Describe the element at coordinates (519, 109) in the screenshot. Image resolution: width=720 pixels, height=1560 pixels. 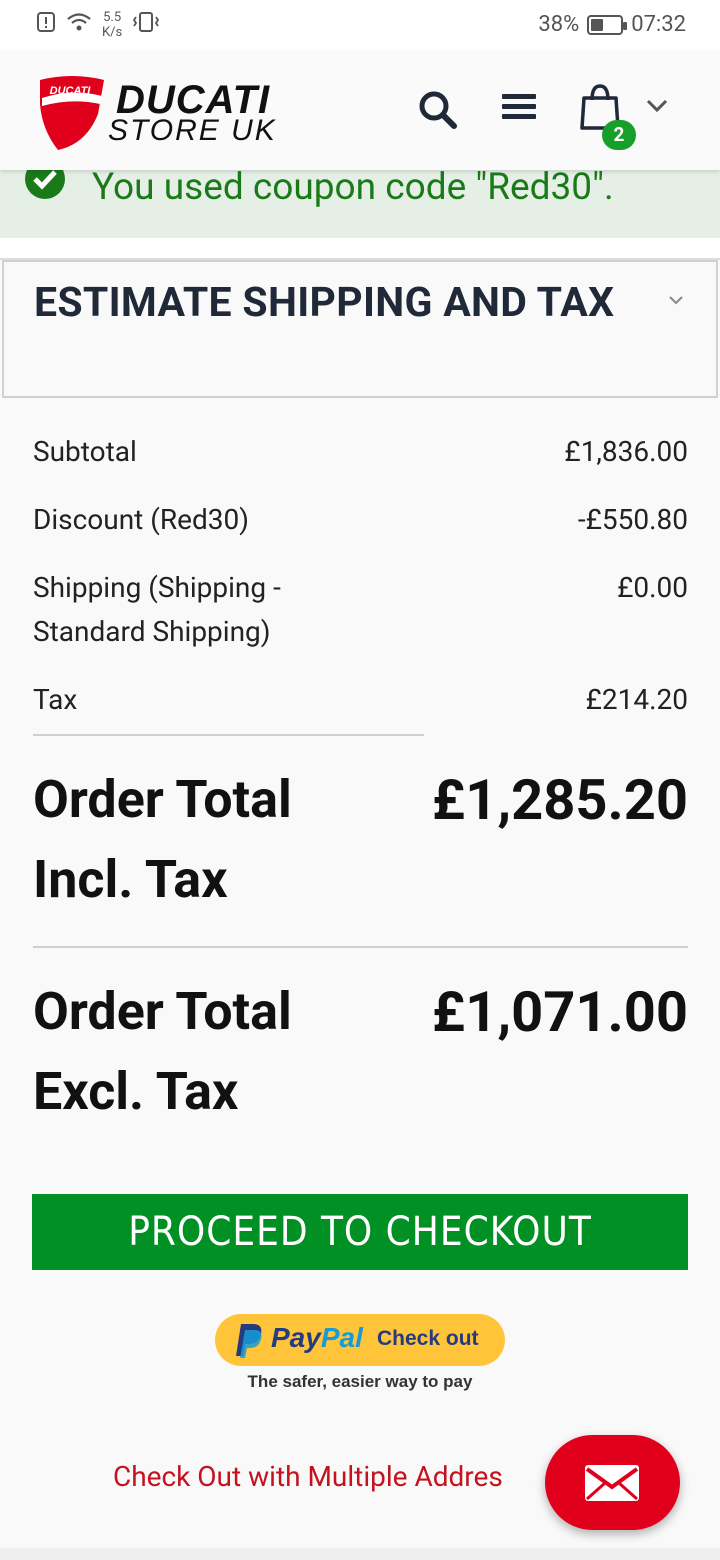
I see `menu-icon` at that location.